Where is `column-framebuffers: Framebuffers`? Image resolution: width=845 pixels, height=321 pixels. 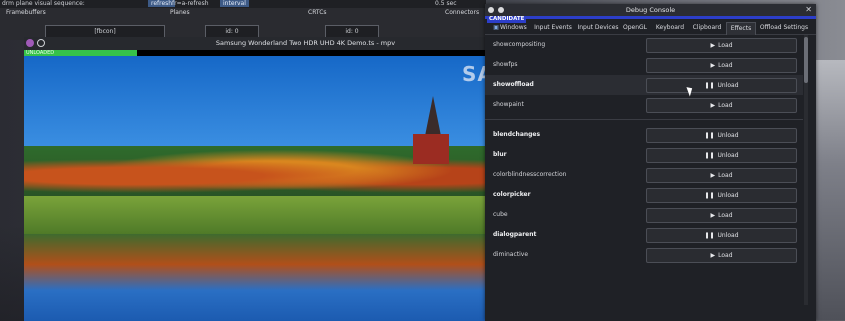 column-framebuffers: Framebuffers is located at coordinates (26, 12).